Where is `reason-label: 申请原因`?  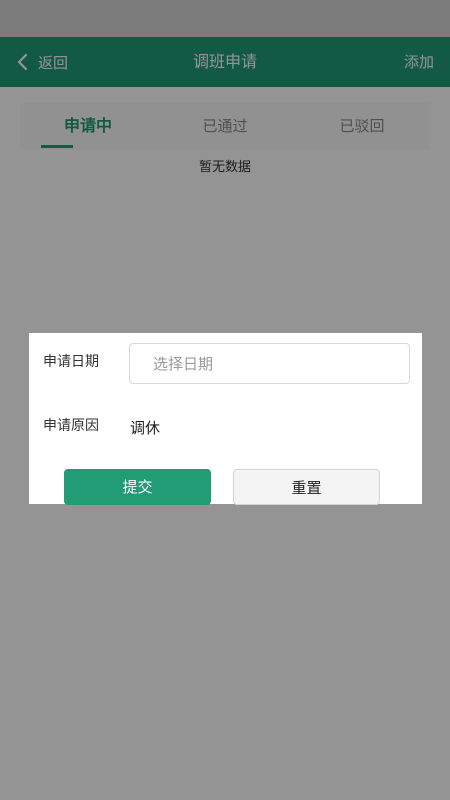
reason-label: 申请原因 is located at coordinates (71, 426).